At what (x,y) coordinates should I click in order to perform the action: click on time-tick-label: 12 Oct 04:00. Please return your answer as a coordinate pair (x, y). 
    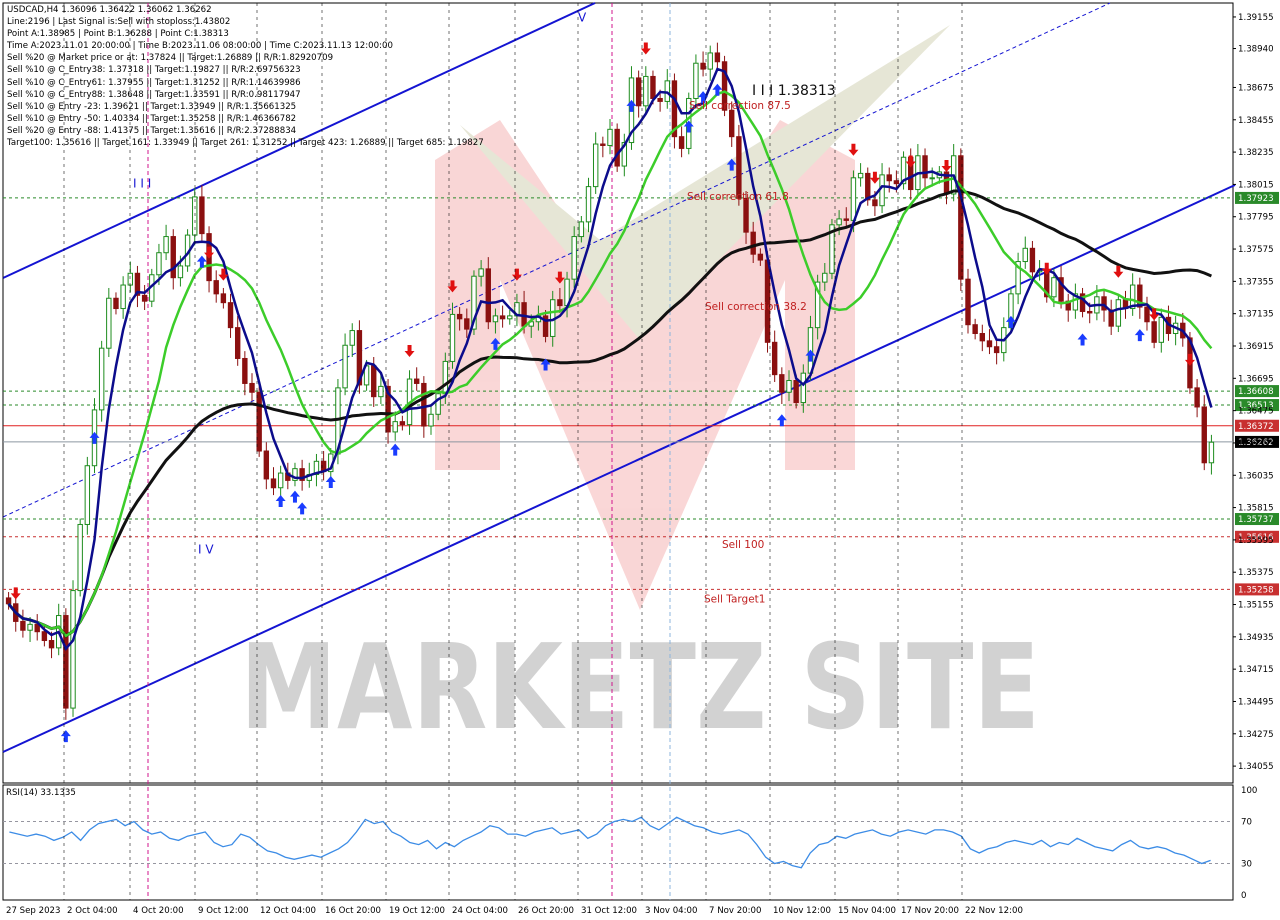
    Looking at the image, I should click on (288, 911).